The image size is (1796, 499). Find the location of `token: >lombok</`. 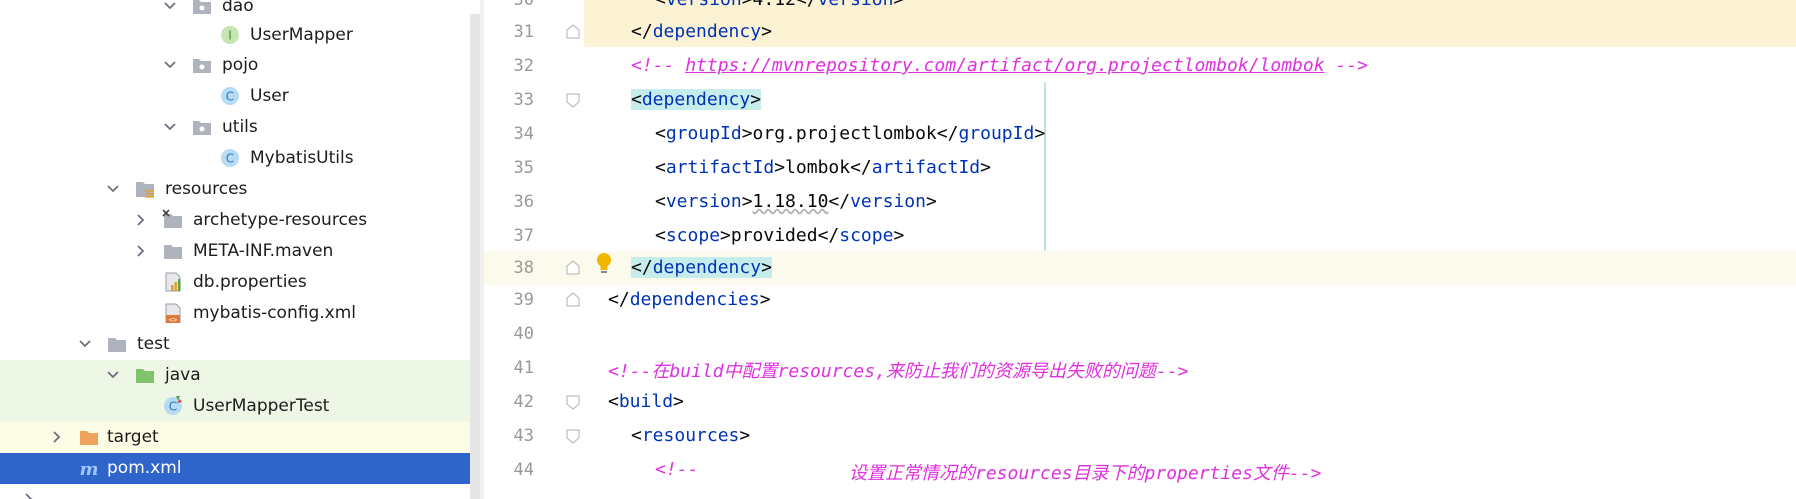

token: >lombok</ is located at coordinates (823, 167).